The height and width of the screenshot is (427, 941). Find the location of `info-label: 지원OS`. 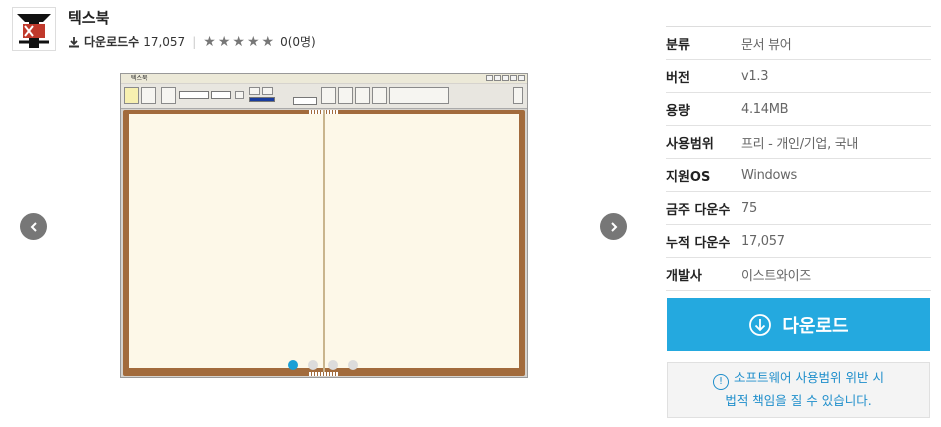

info-label: 지원OS is located at coordinates (688, 177).